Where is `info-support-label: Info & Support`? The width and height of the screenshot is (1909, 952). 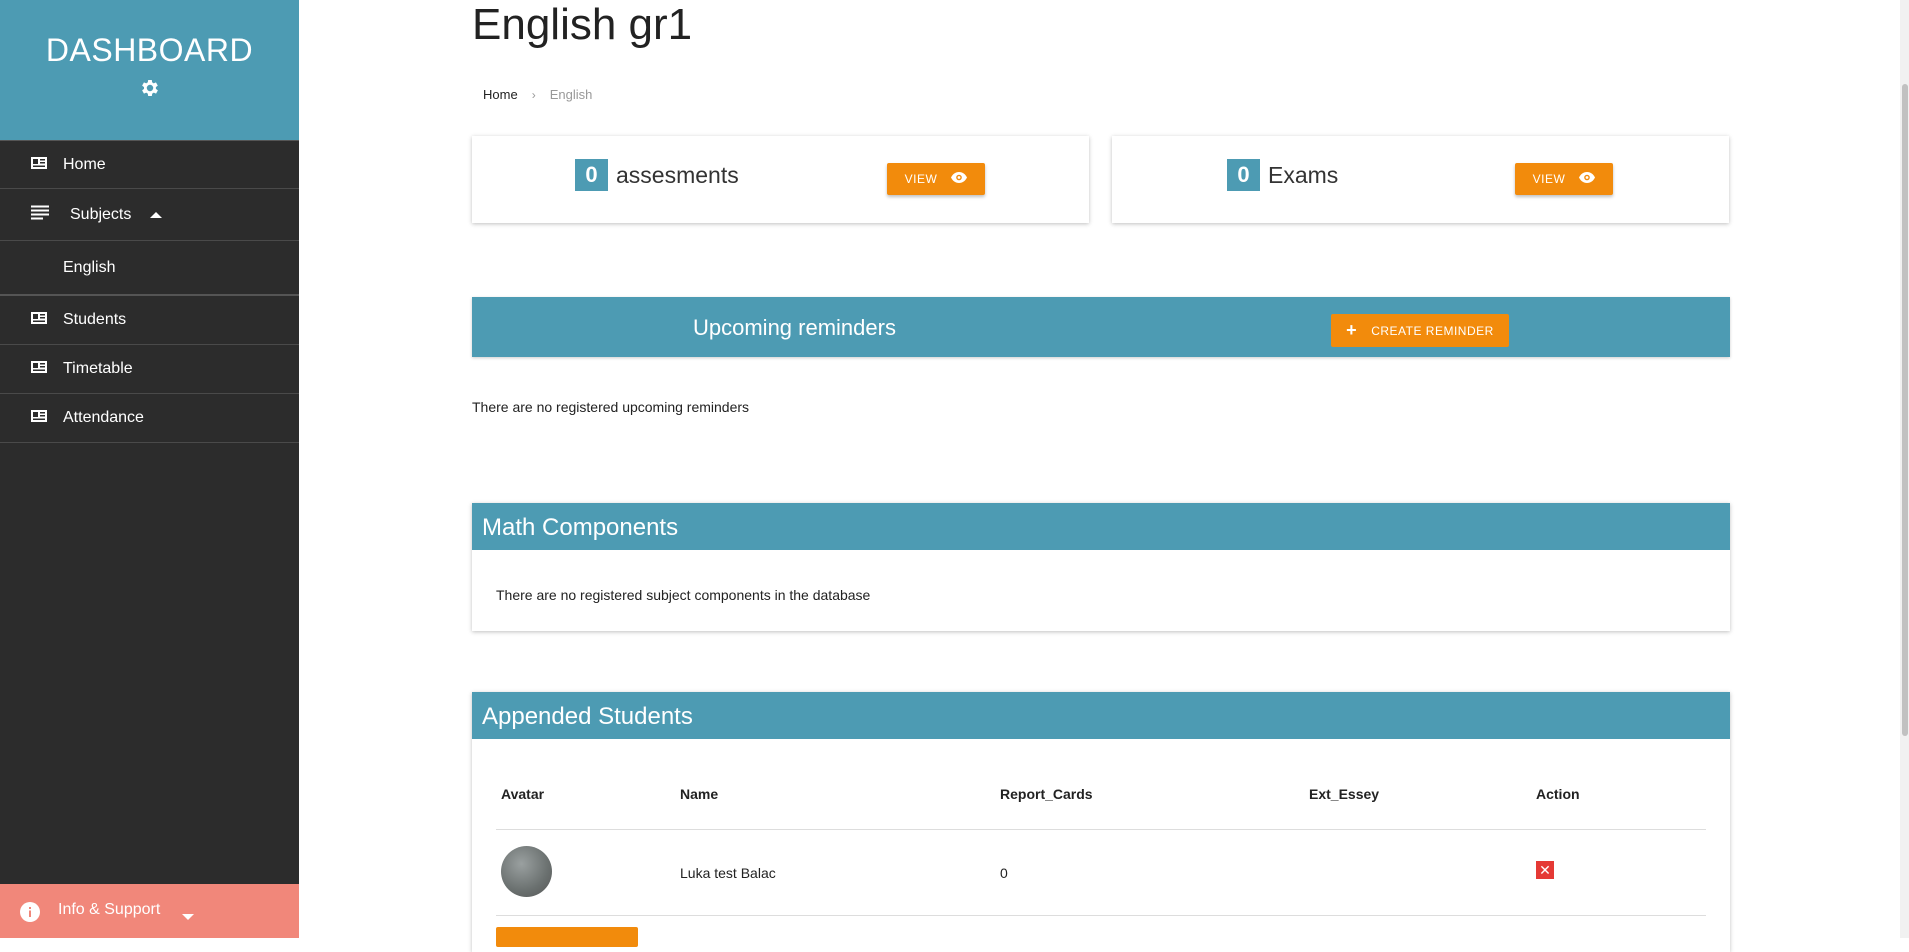
info-support-label: Info & Support is located at coordinates (109, 909).